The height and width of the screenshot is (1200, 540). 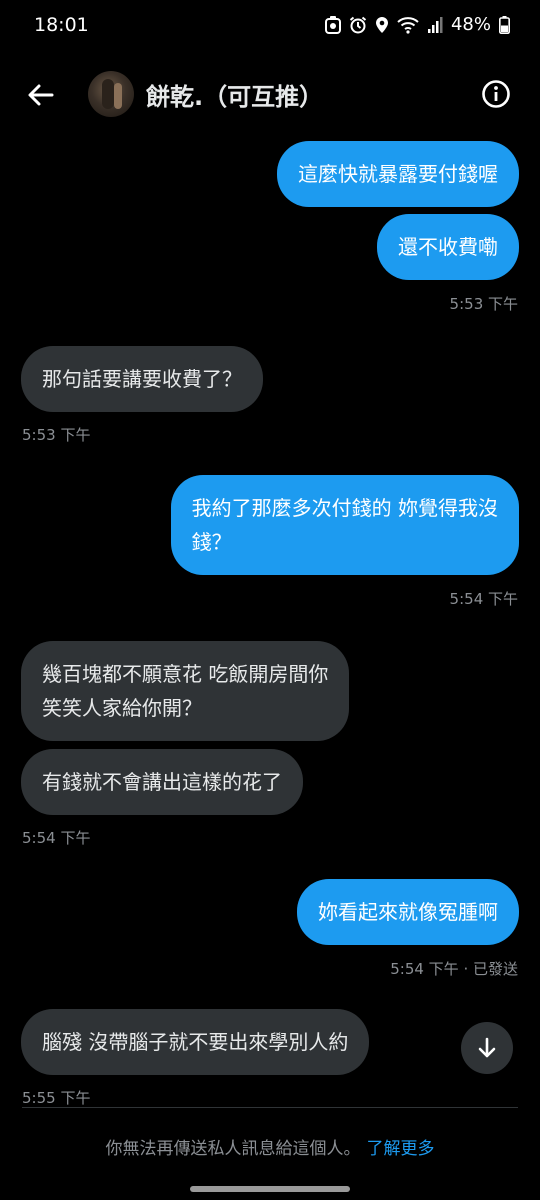 I want to click on message-incoming: 那句話要講要收費了？, so click(x=142, y=379).